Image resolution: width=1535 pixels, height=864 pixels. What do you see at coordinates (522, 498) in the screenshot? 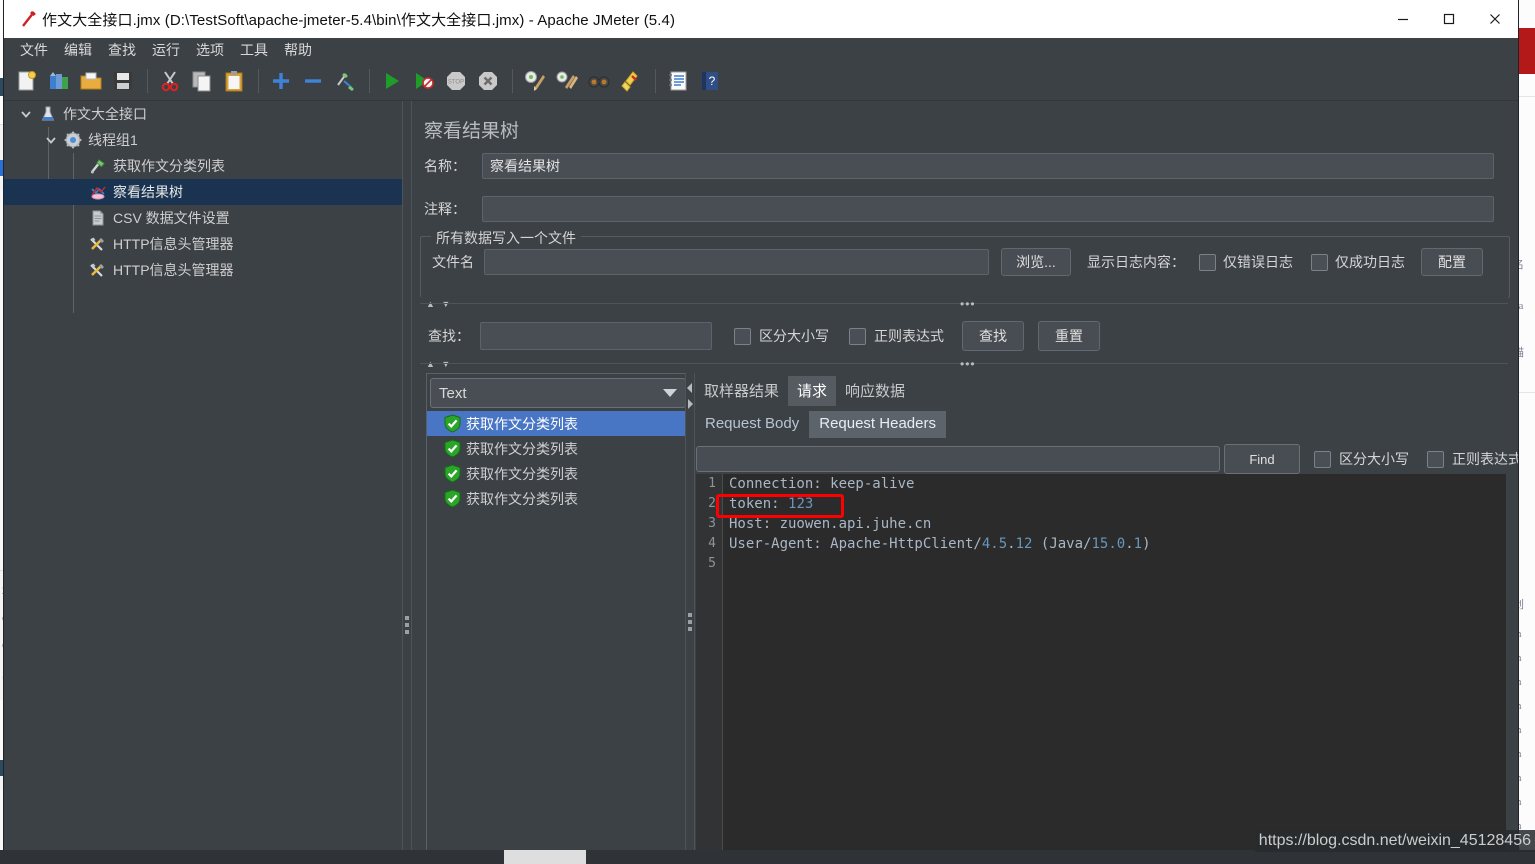
I see `list-item-label: 获取作文分类列表` at bounding box center [522, 498].